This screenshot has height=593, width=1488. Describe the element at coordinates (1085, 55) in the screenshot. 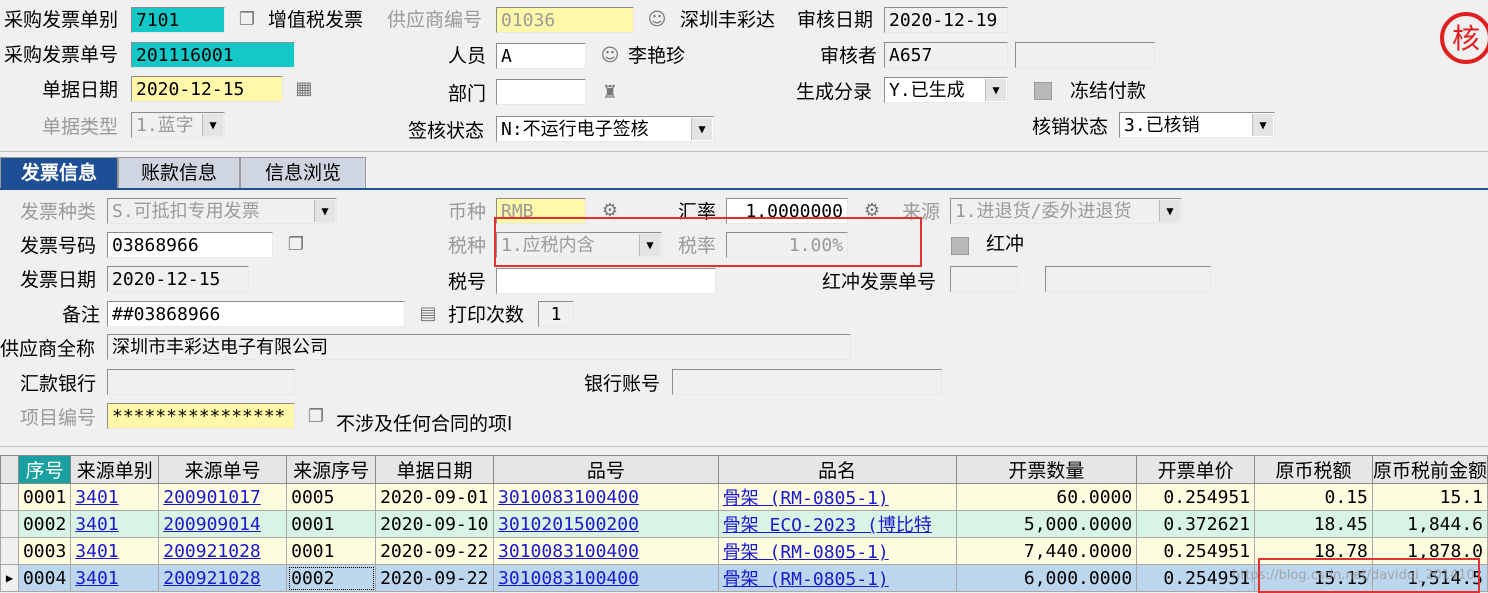

I see `auditor-name-field` at that location.